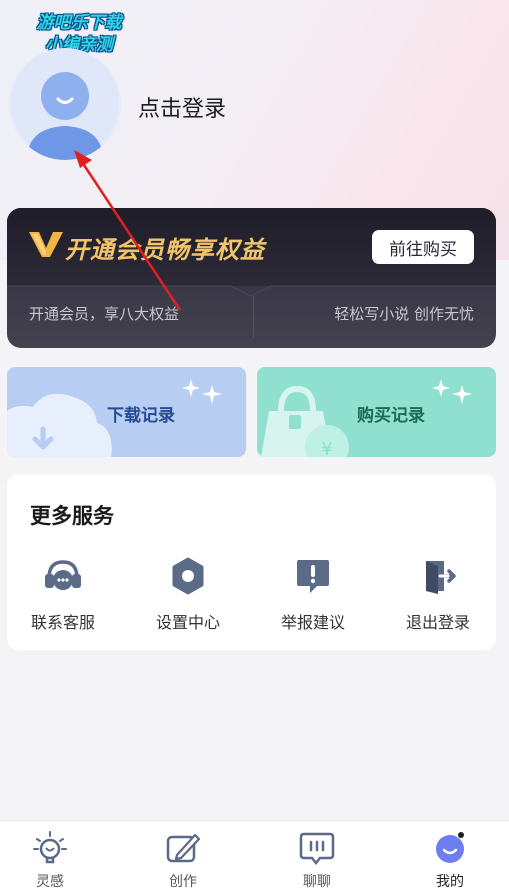 The image size is (509, 896). I want to click on contact-support-label: 联系客服, so click(62, 622).